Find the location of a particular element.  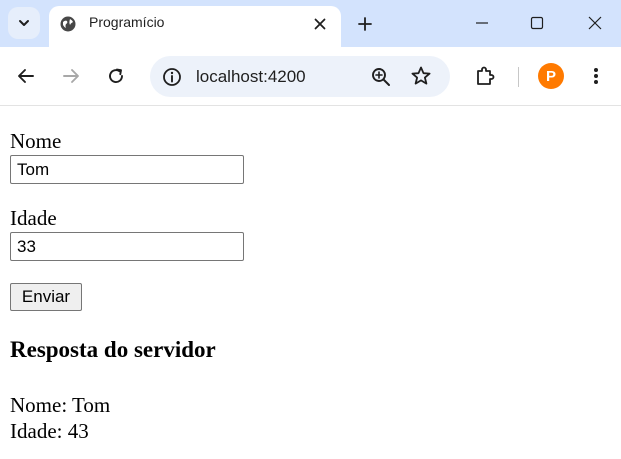

browser-menu-button is located at coordinates (596, 76).